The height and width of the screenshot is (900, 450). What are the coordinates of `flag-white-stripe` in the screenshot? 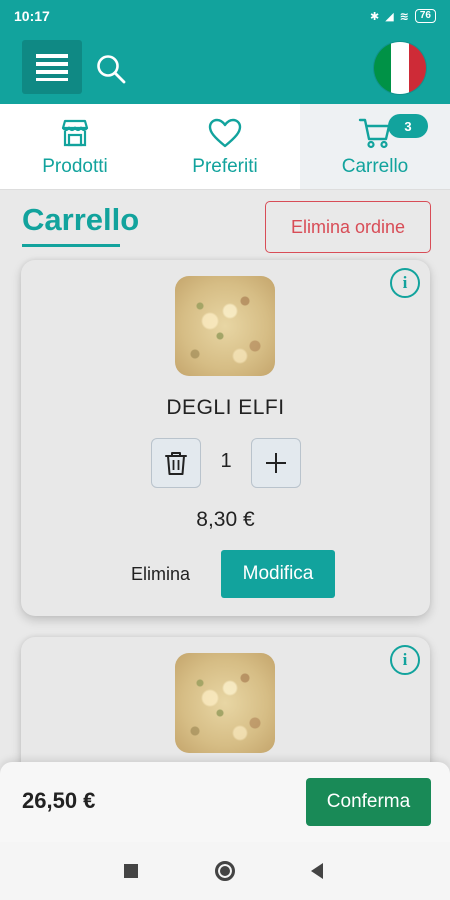 It's located at (400, 68).